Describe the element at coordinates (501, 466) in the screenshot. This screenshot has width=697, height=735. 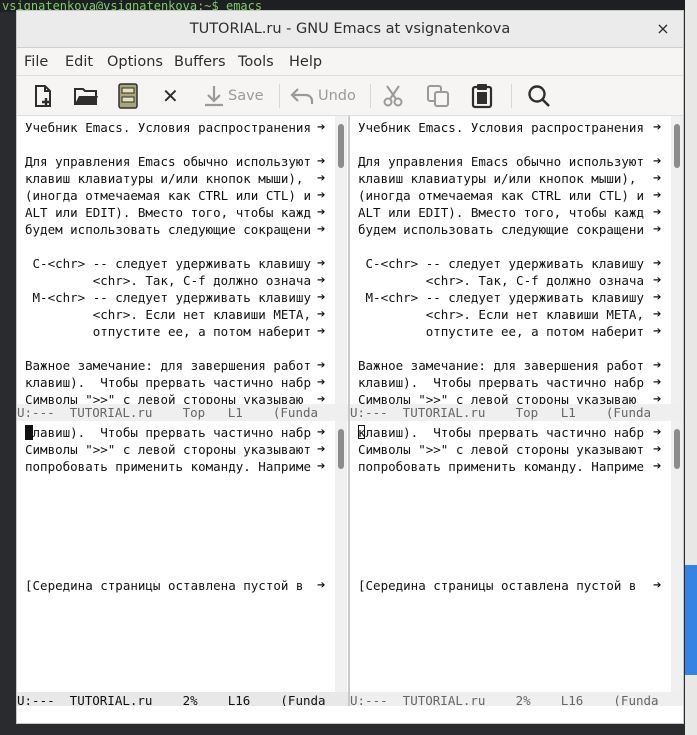
I see `buffer-line: попробовать применить команду. Наприме` at that location.